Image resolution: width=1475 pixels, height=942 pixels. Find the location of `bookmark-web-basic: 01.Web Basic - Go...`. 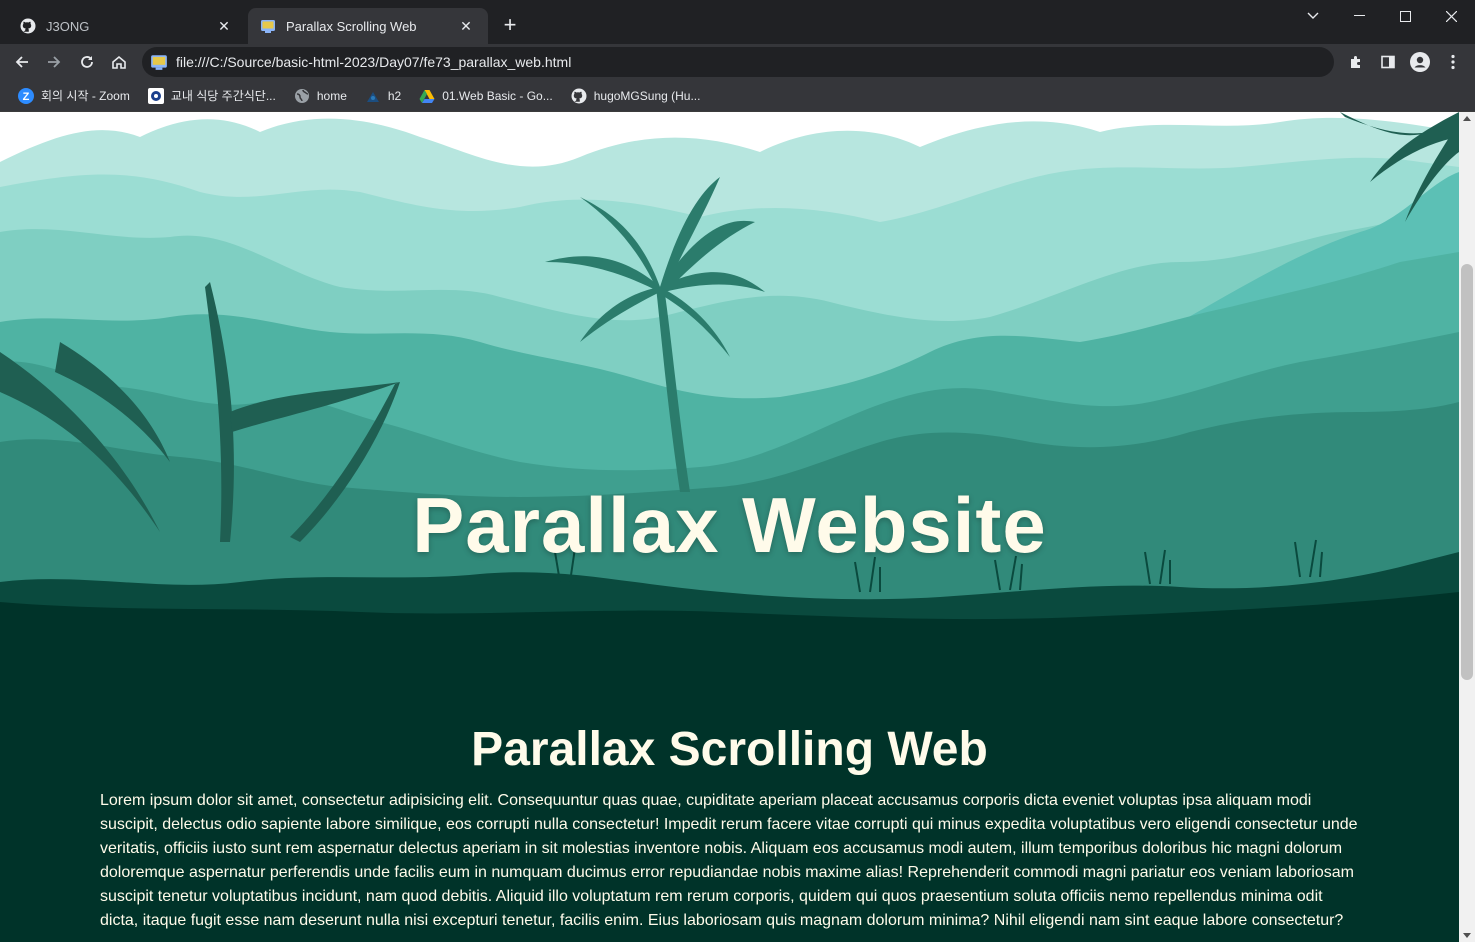

bookmark-web-basic: 01.Web Basic - Go... is located at coordinates (486, 96).